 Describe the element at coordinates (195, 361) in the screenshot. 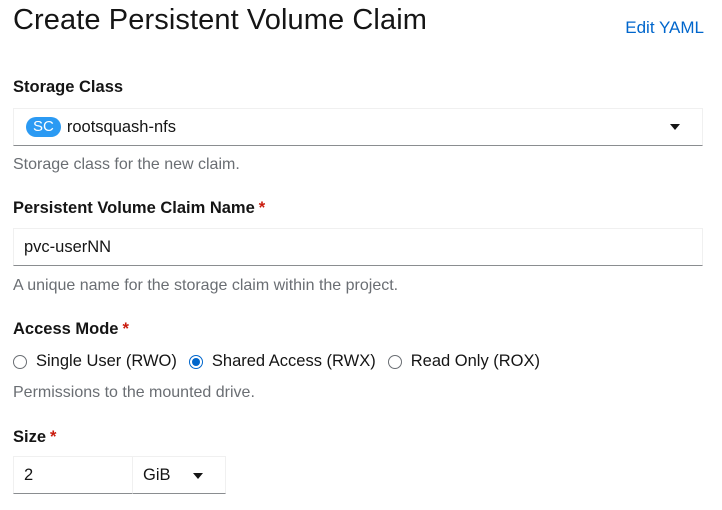

I see `radio-rwx-circle` at that location.